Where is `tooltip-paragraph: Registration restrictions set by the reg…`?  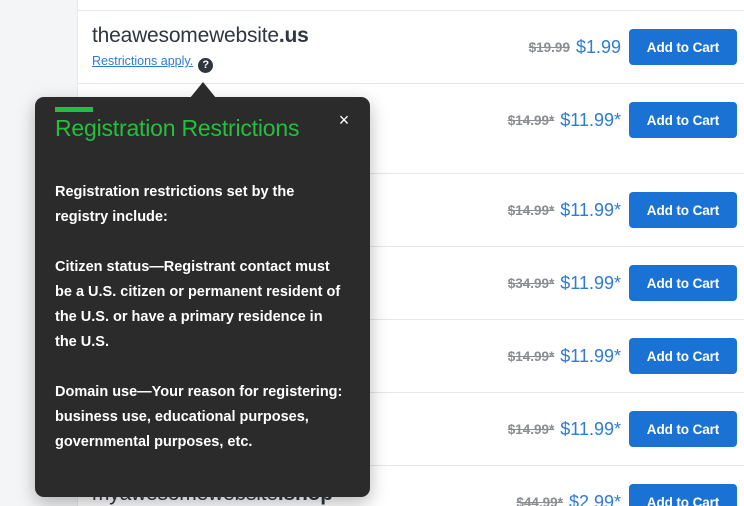 tooltip-paragraph: Registration restrictions set by the reg… is located at coordinates (175, 204).